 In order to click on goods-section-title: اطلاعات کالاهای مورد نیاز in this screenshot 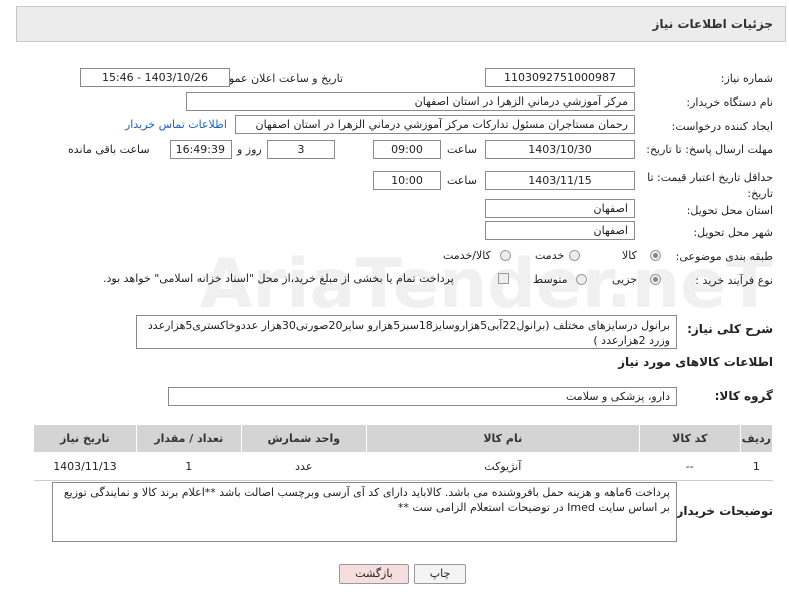, I will do `click(695, 362)`.